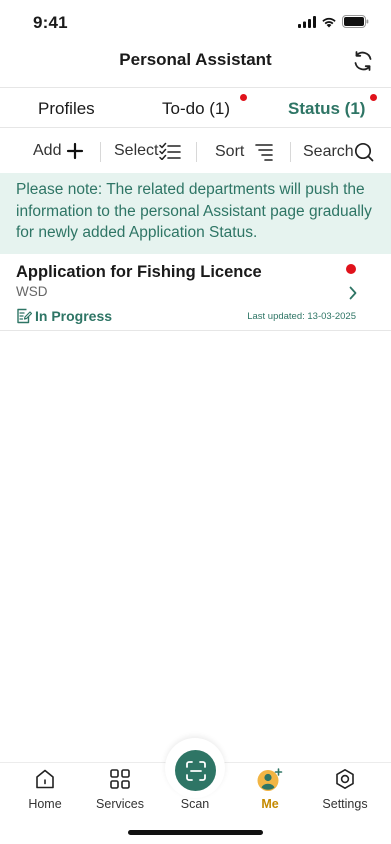 The image size is (391, 844). I want to click on grid-icon, so click(120, 779).